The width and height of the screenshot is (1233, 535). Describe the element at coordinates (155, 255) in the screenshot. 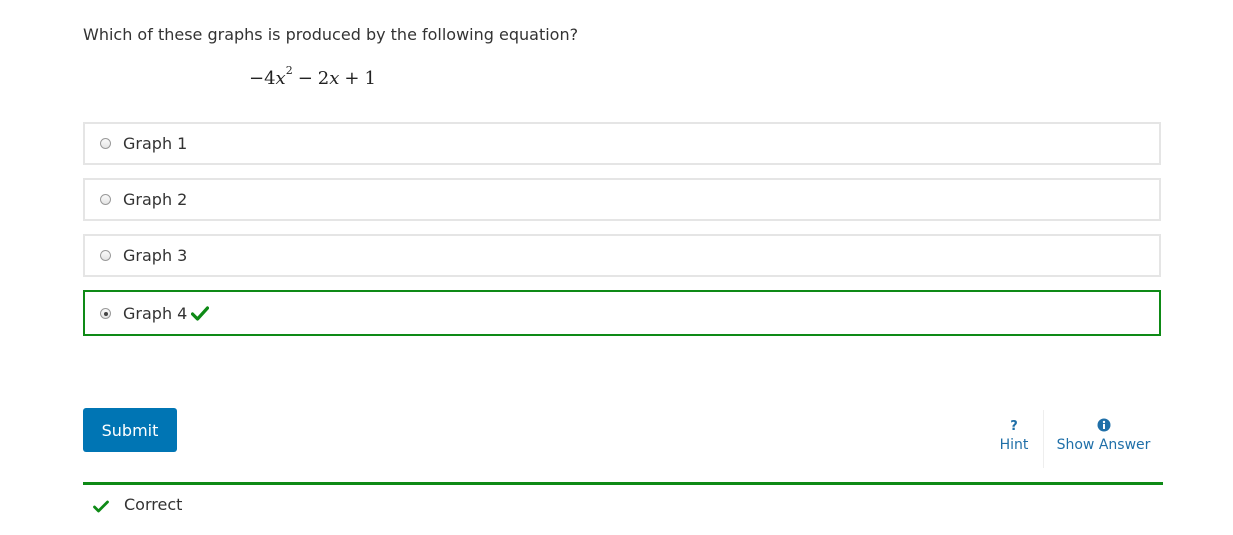

I see `option-label: Graph 3` at that location.